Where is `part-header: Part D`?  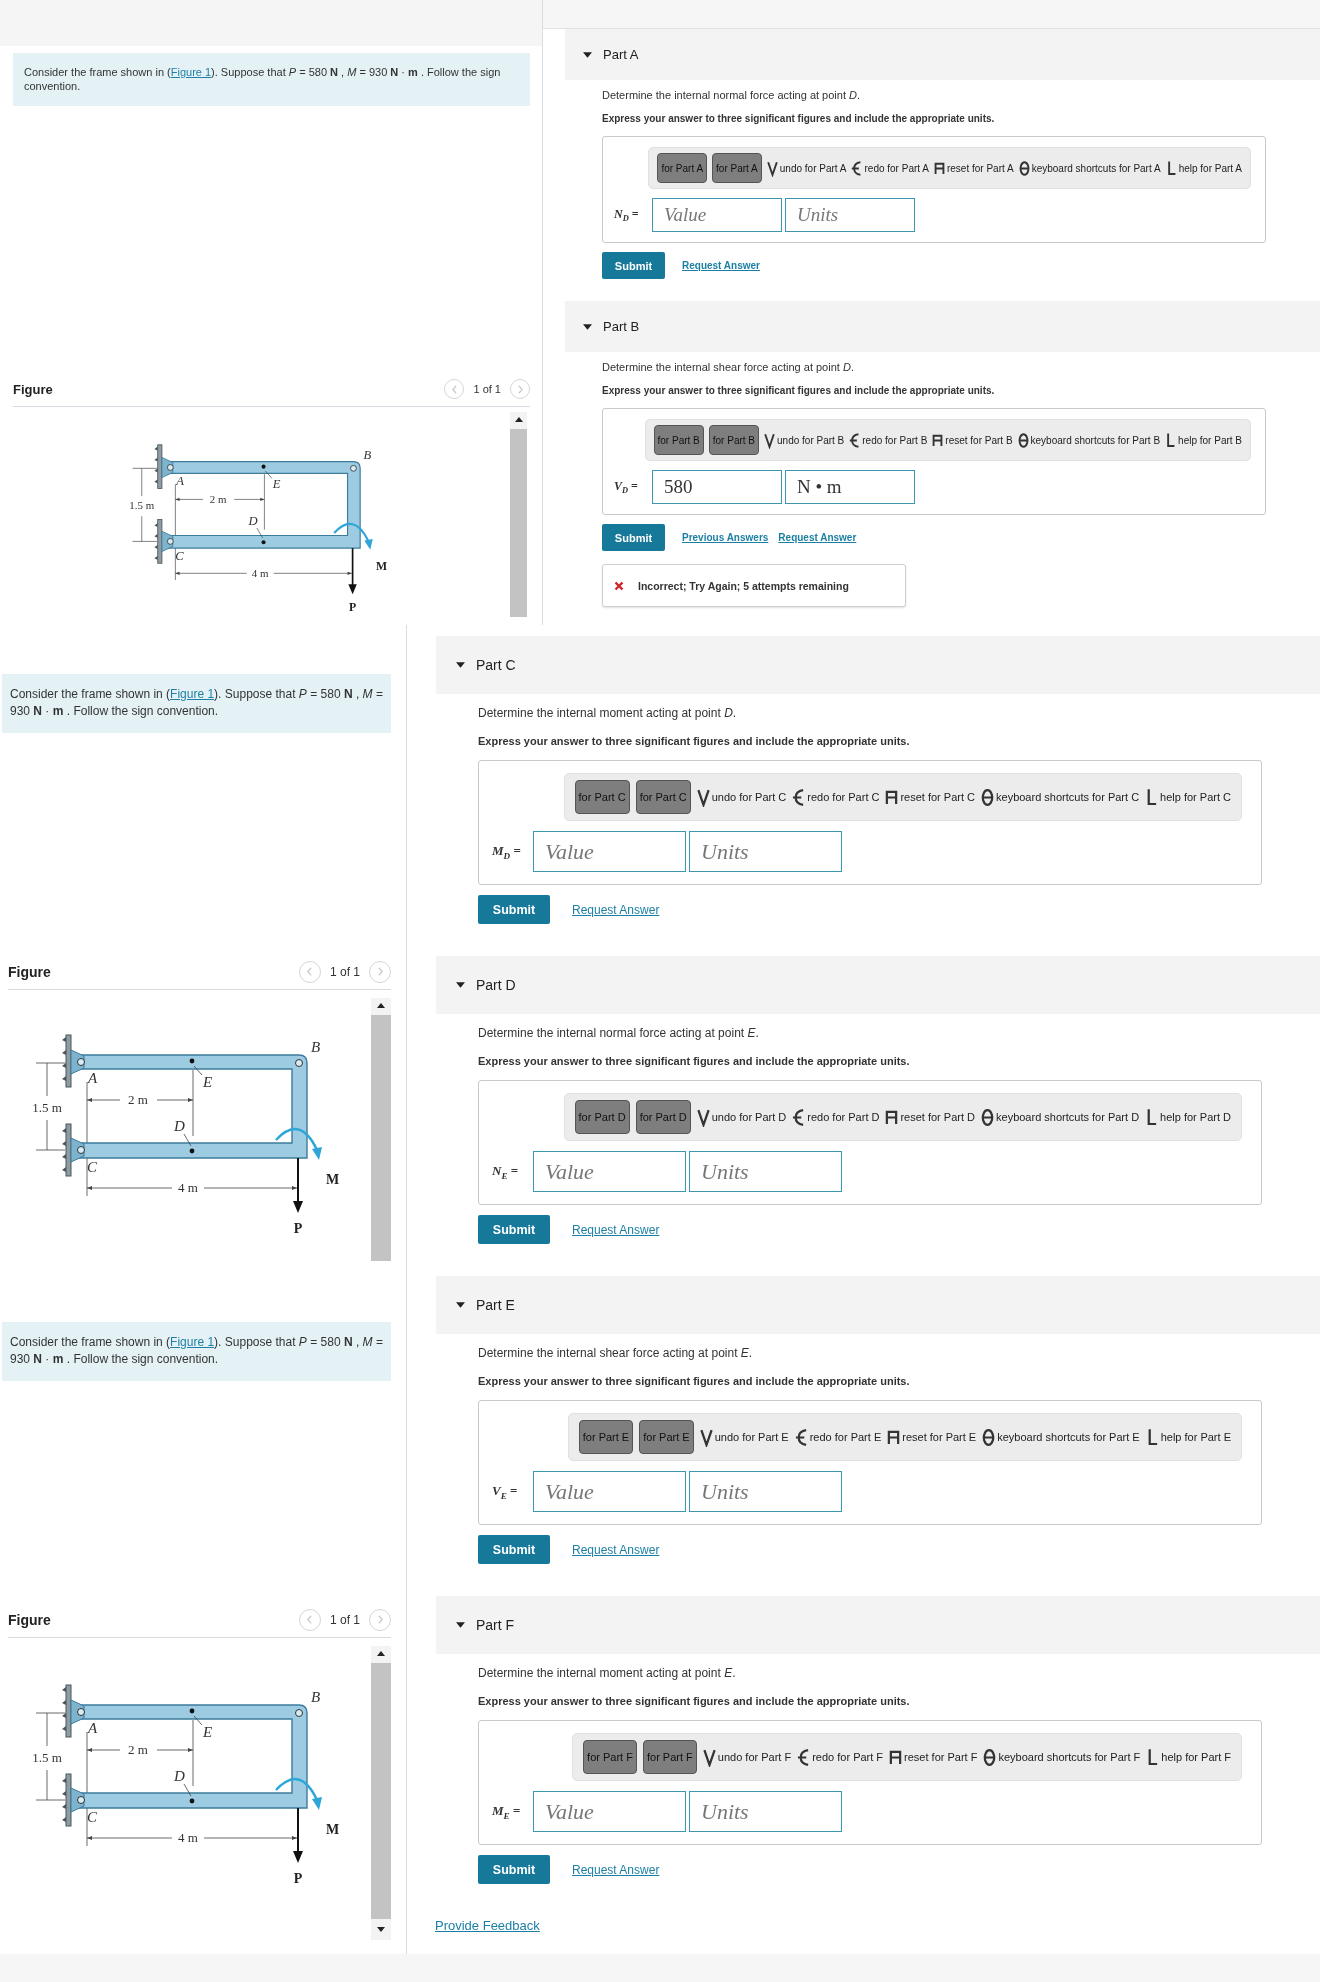 part-header: Part D is located at coordinates (878, 985).